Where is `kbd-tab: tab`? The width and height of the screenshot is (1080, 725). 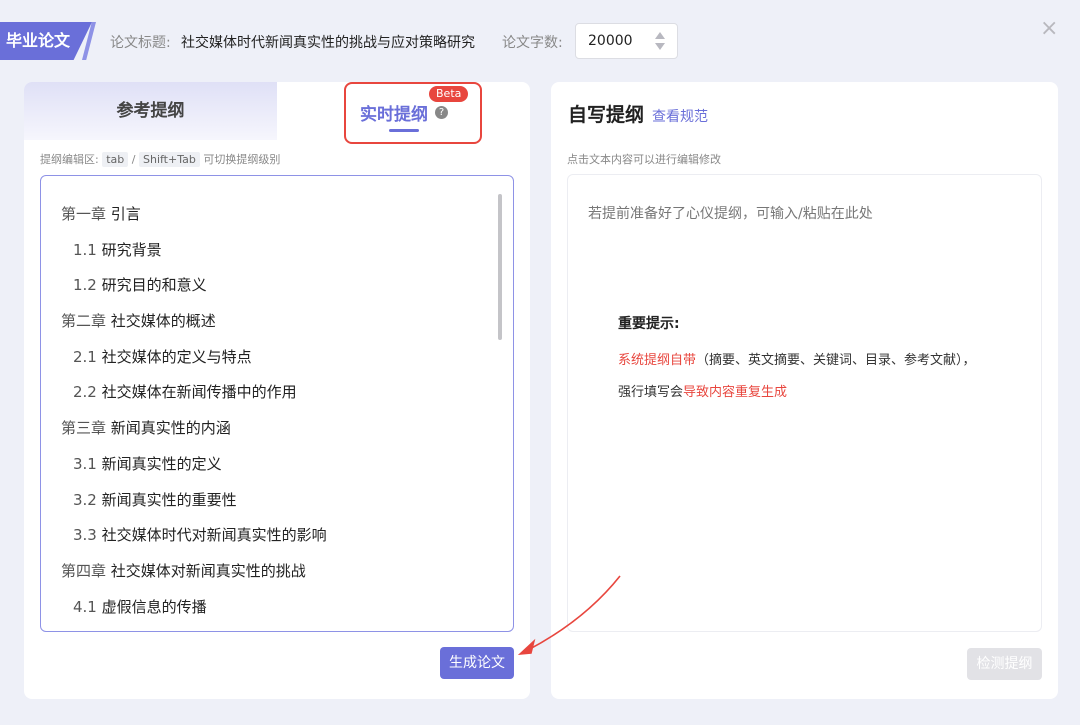
kbd-tab: tab is located at coordinates (115, 159).